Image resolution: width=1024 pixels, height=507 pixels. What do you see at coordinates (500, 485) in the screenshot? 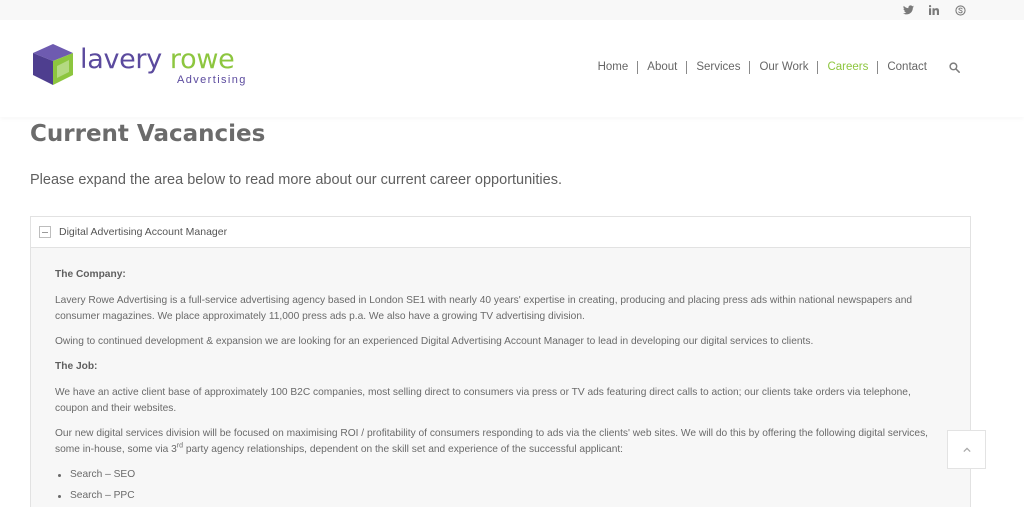
I see `services-list: Search – SEO Search – PPC` at bounding box center [500, 485].